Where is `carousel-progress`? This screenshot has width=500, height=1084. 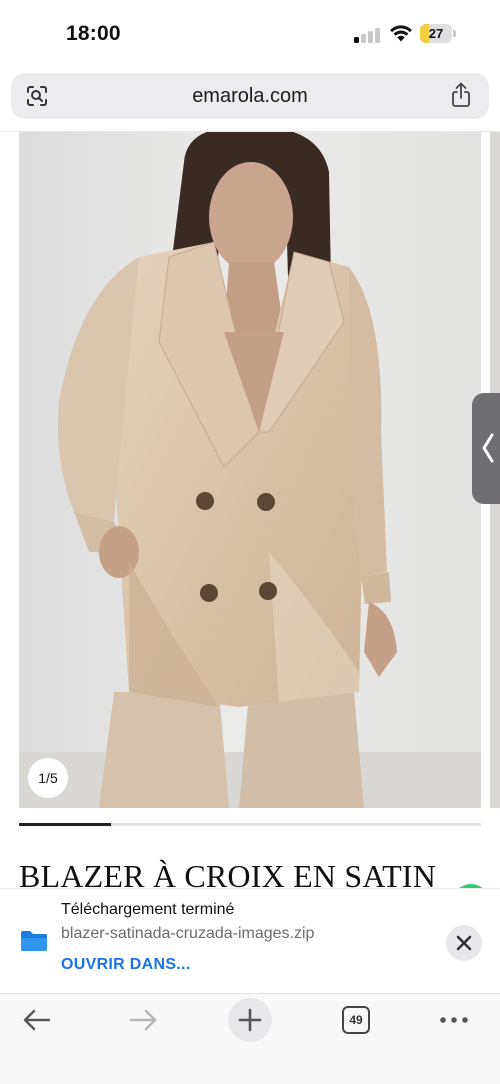 carousel-progress is located at coordinates (250, 824).